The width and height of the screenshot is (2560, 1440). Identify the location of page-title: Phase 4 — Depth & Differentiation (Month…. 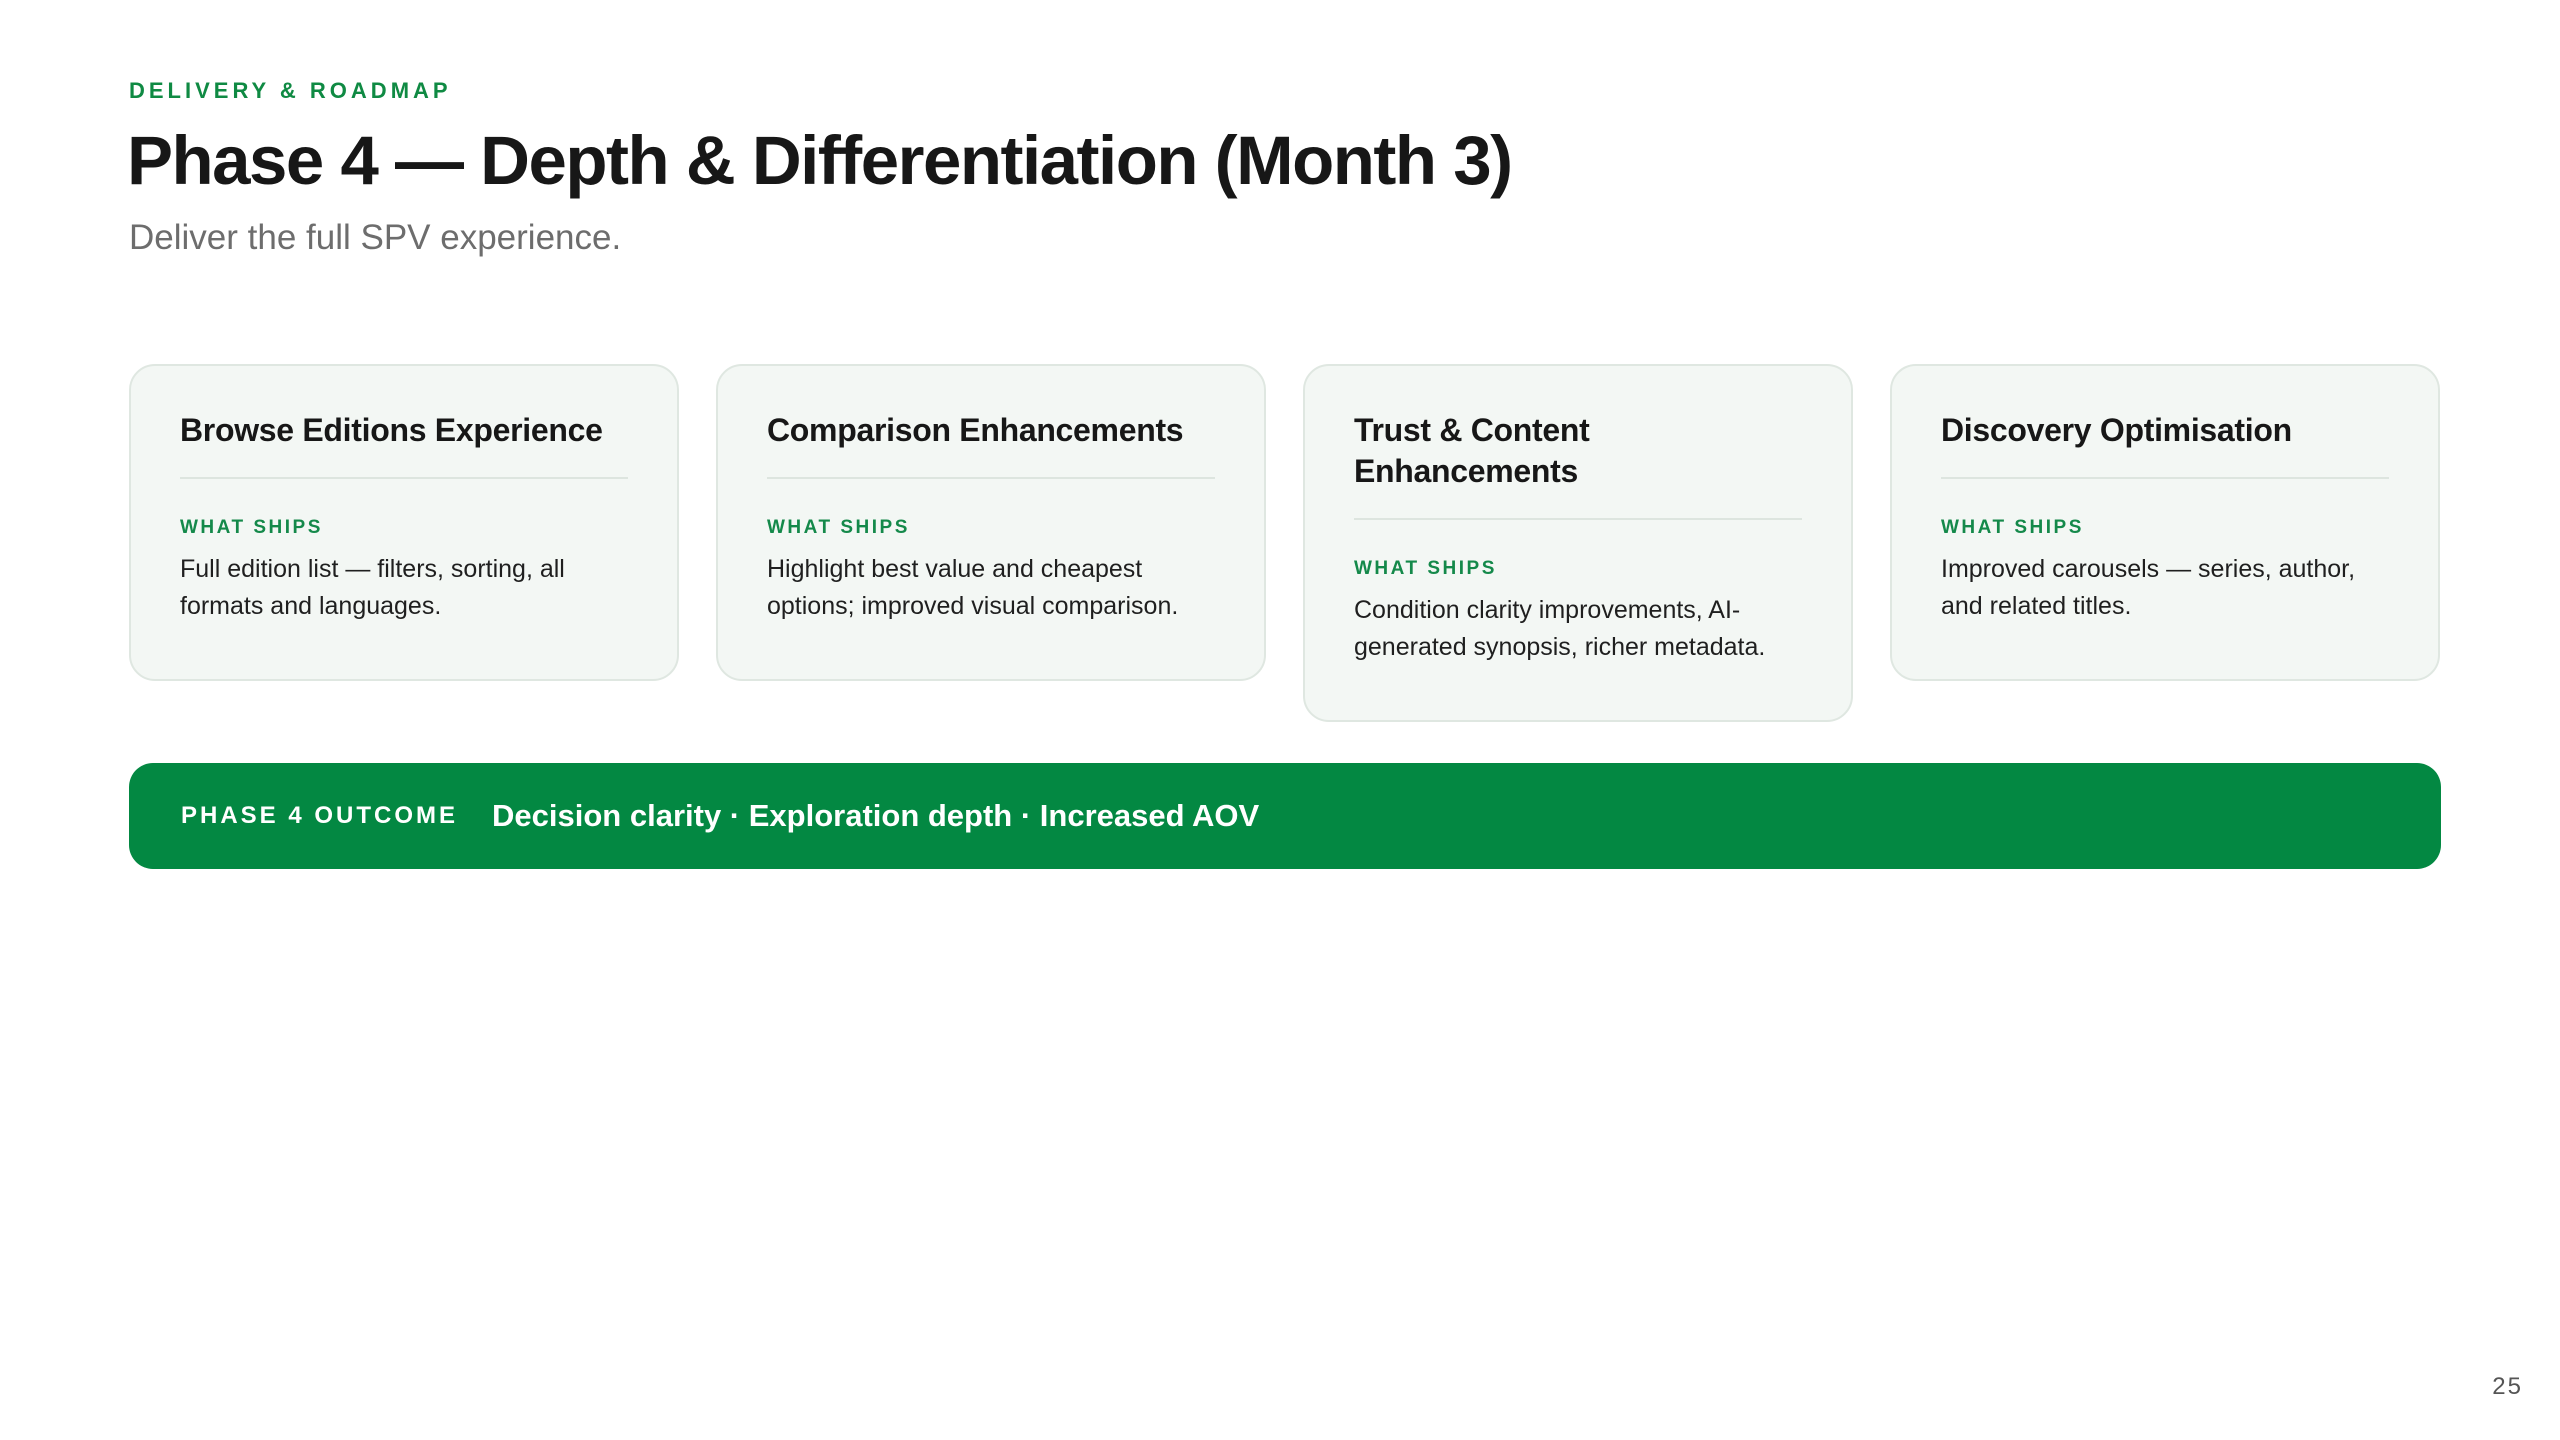
(820, 160).